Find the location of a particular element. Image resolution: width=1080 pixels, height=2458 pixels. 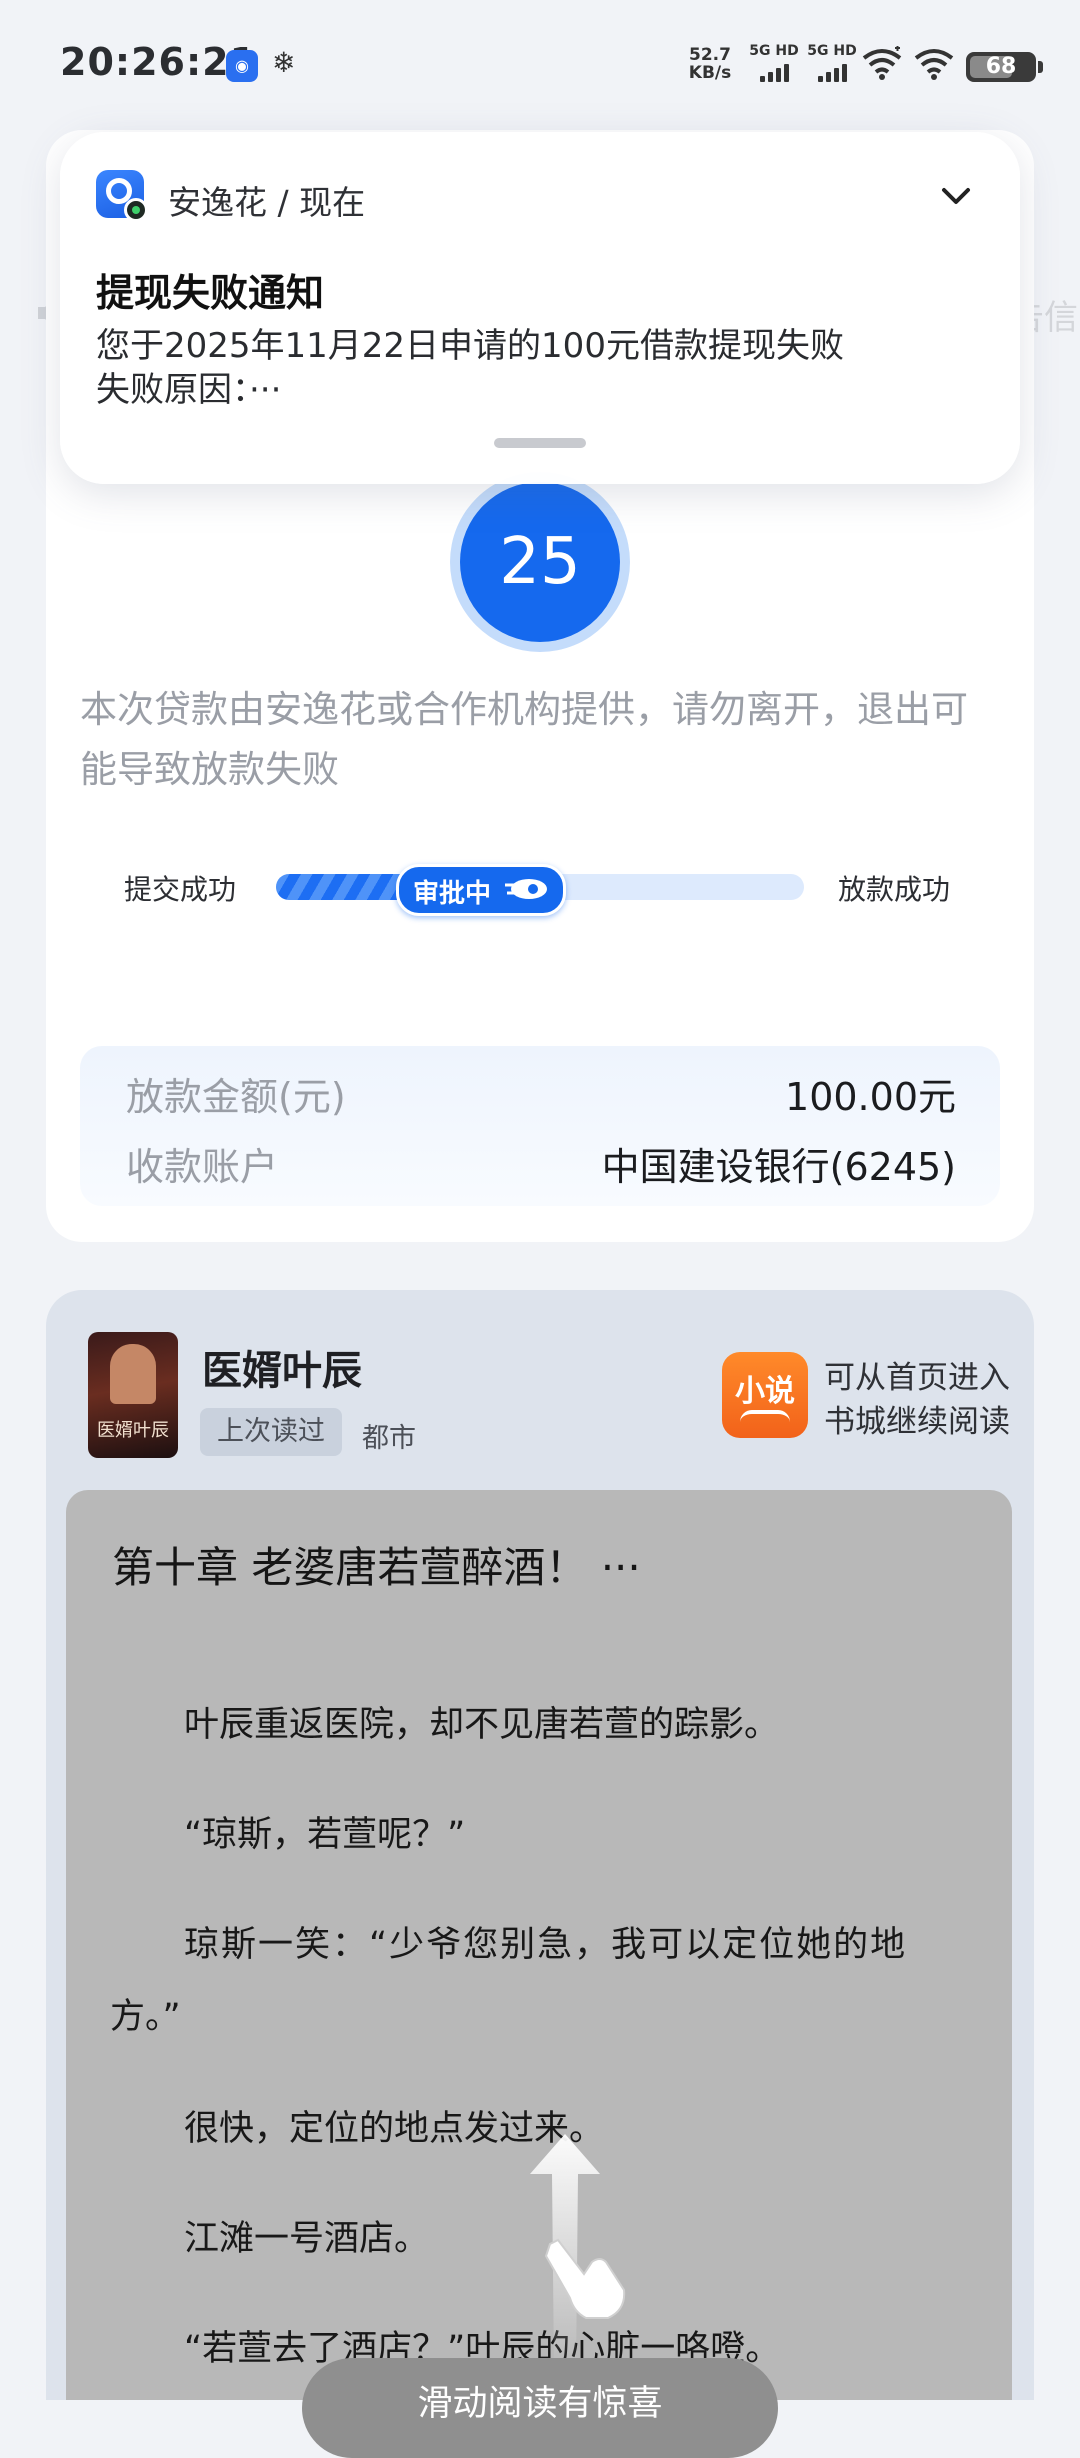

snowflake-icon: ❄ is located at coordinates (284, 62).